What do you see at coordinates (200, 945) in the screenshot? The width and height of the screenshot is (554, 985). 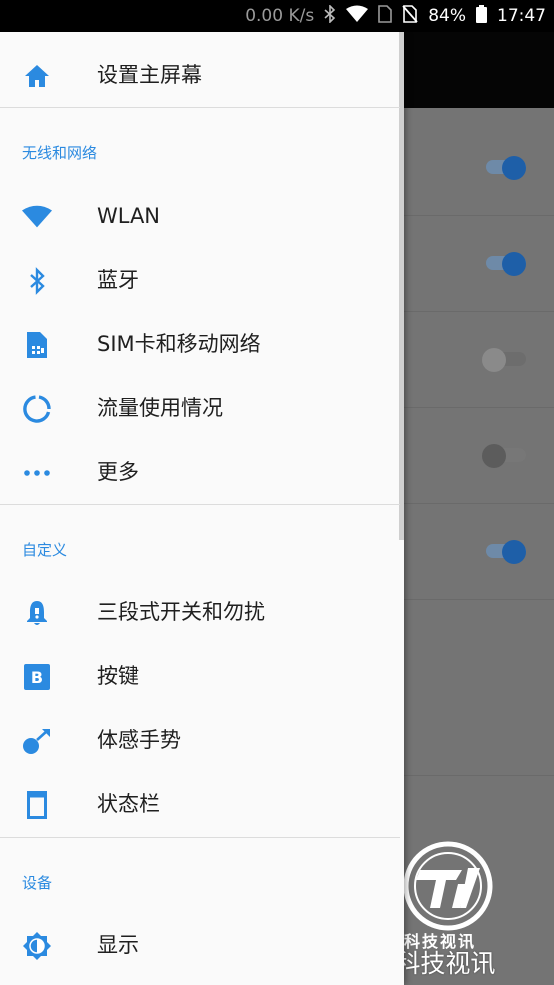 I see `drawer-item-display: 显示` at bounding box center [200, 945].